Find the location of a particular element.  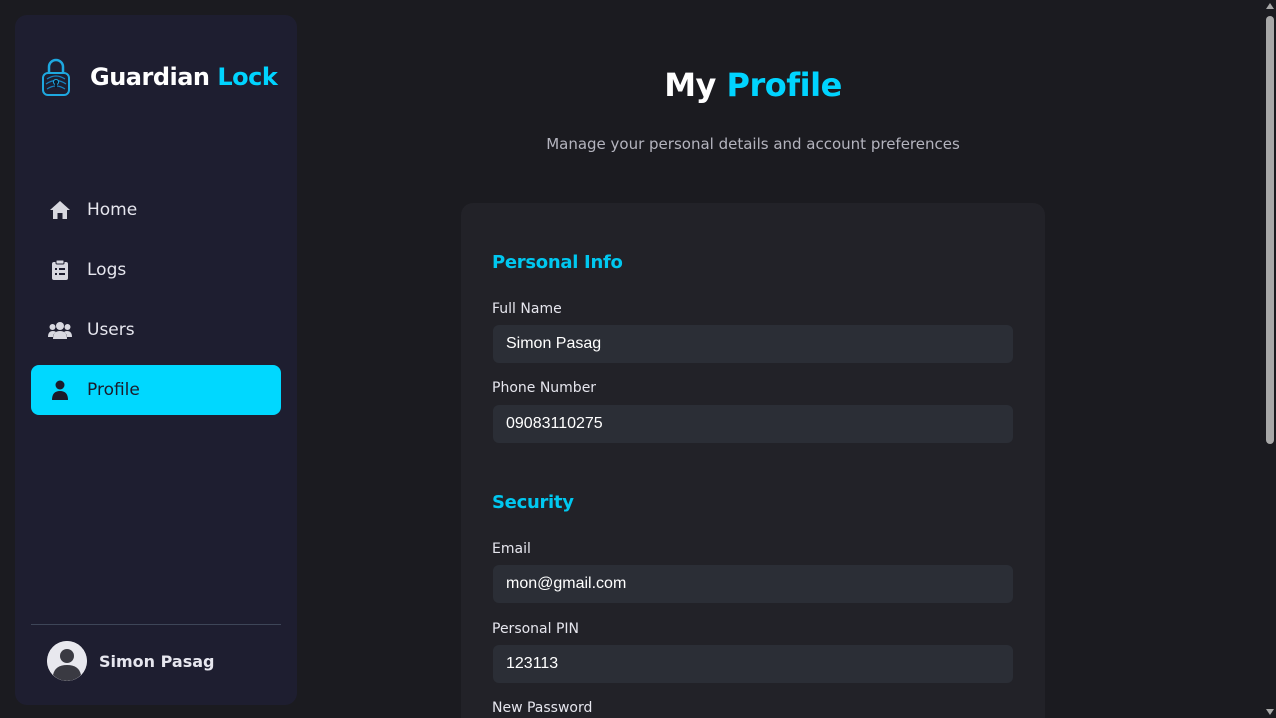

full-name-label: Full Name is located at coordinates (527, 309).